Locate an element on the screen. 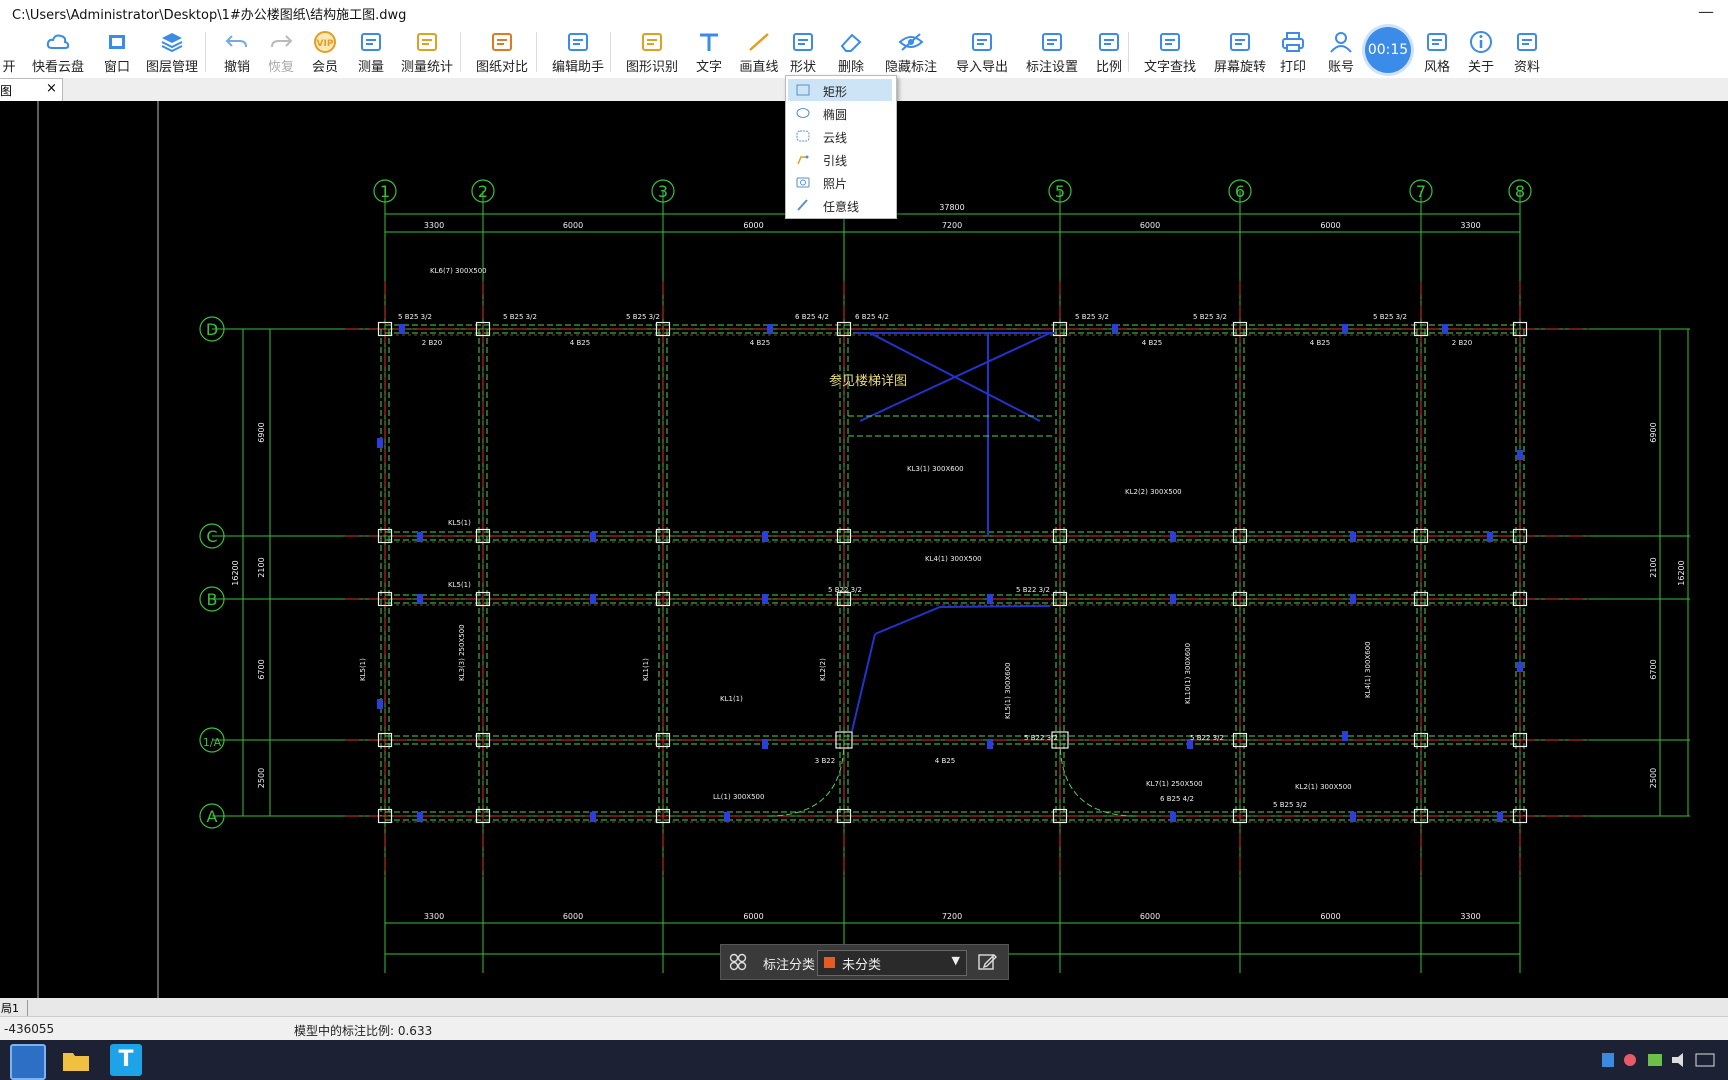  toolbar-redo-button: 恢复 is located at coordinates (281, 51).